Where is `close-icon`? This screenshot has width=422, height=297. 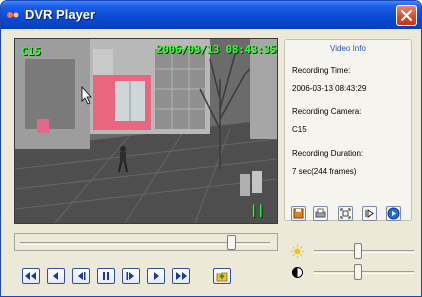
close-icon is located at coordinates (406, 15).